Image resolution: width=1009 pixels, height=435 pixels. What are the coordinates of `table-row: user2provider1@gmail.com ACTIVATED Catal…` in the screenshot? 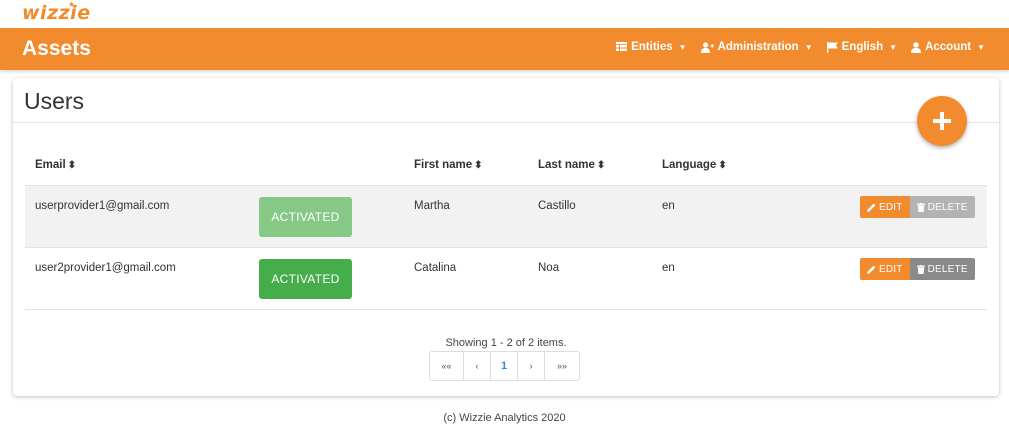 It's located at (506, 278).